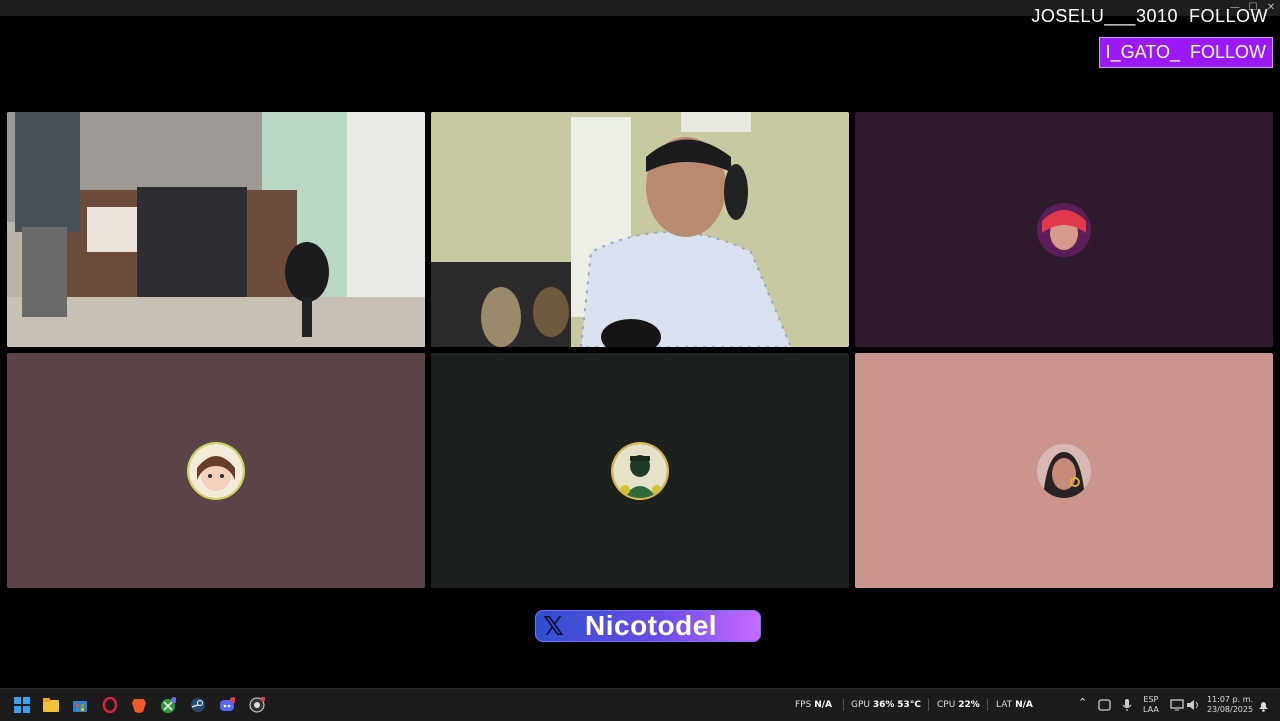 Image resolution: width=1280 pixels, height=721 pixels. Describe the element at coordinates (1193, 705) in the screenshot. I see `volume-icon` at that location.